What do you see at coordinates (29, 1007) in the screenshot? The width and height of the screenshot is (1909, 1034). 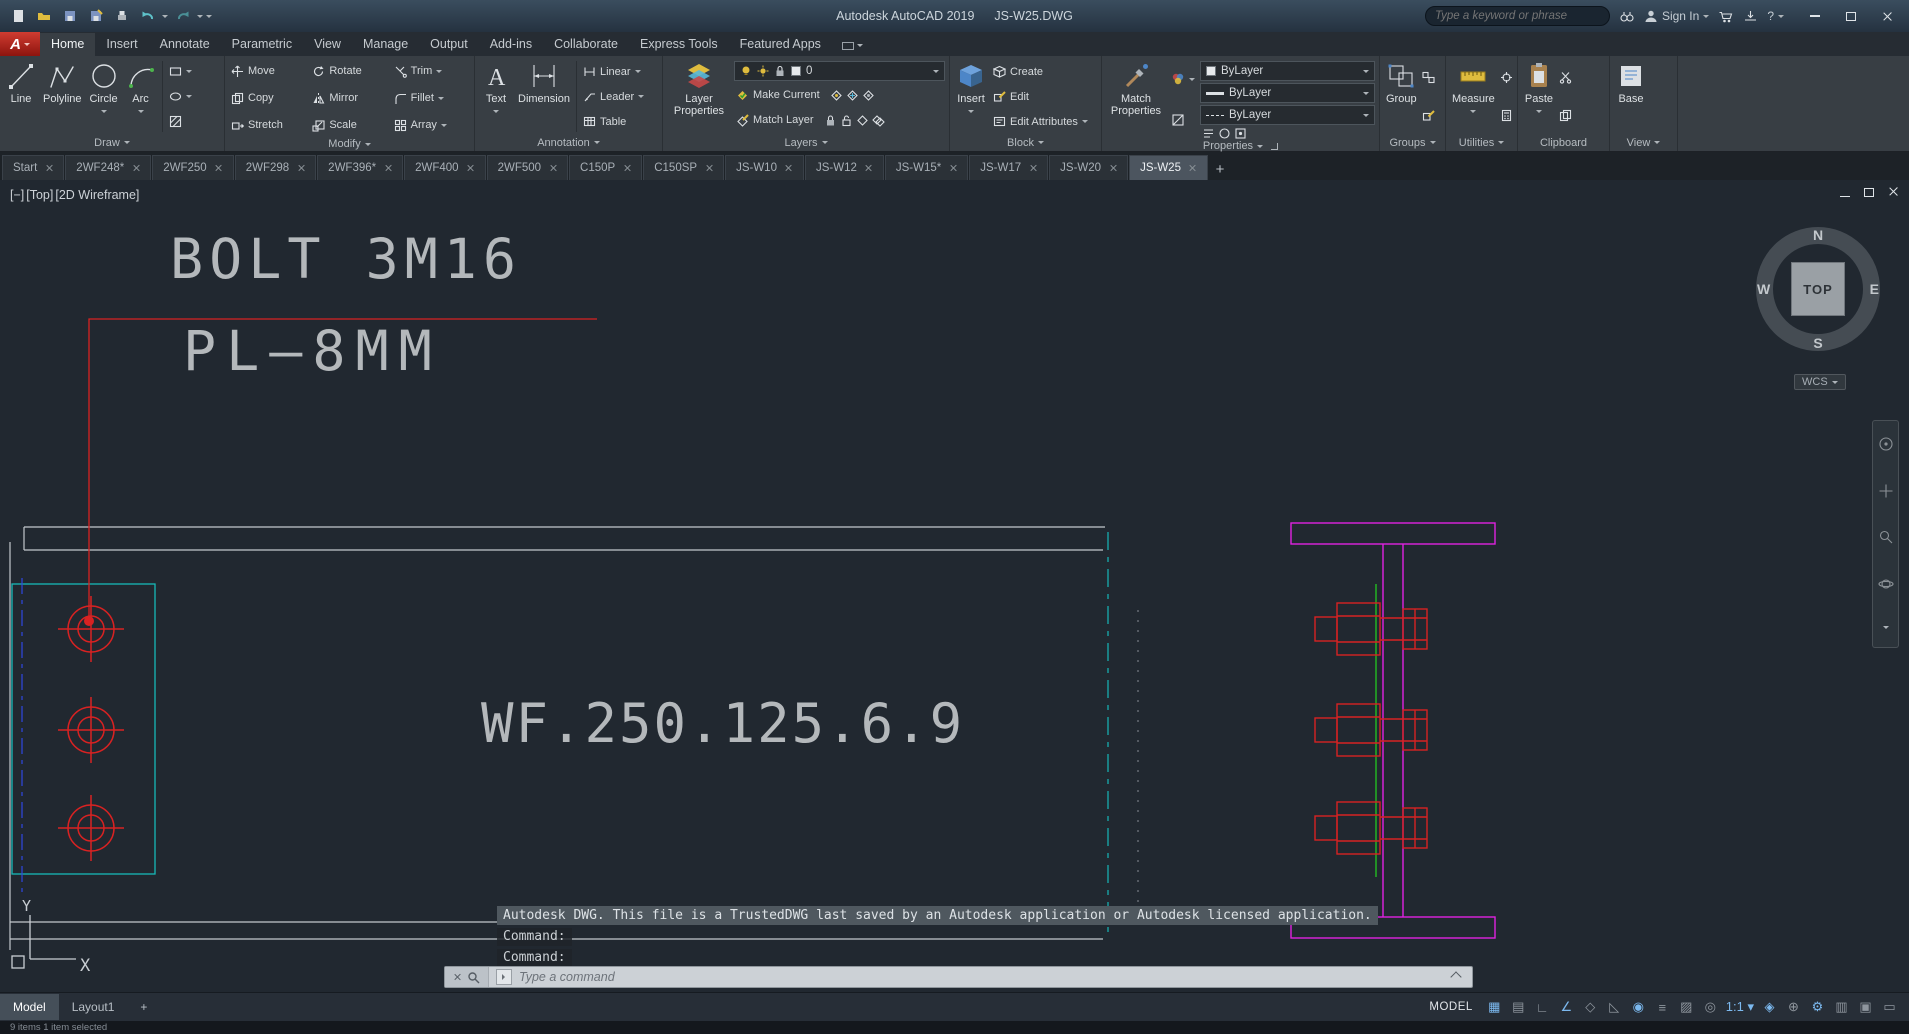 I see `model-tab: Model` at bounding box center [29, 1007].